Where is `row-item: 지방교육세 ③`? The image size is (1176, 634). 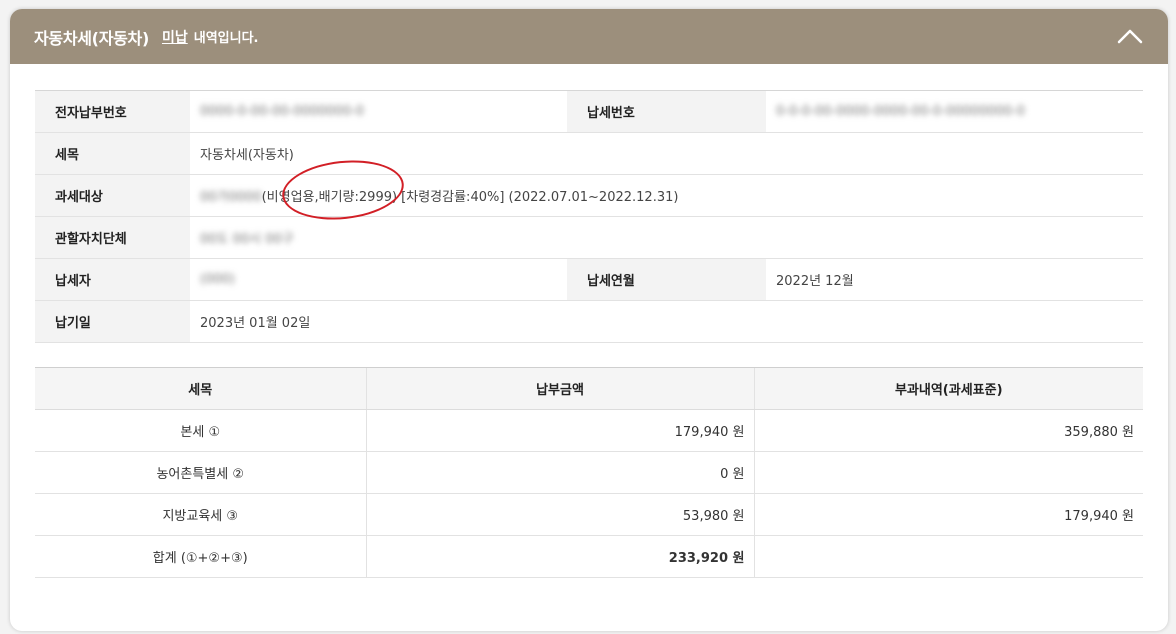
row-item: 지방교육세 ③ is located at coordinates (200, 514).